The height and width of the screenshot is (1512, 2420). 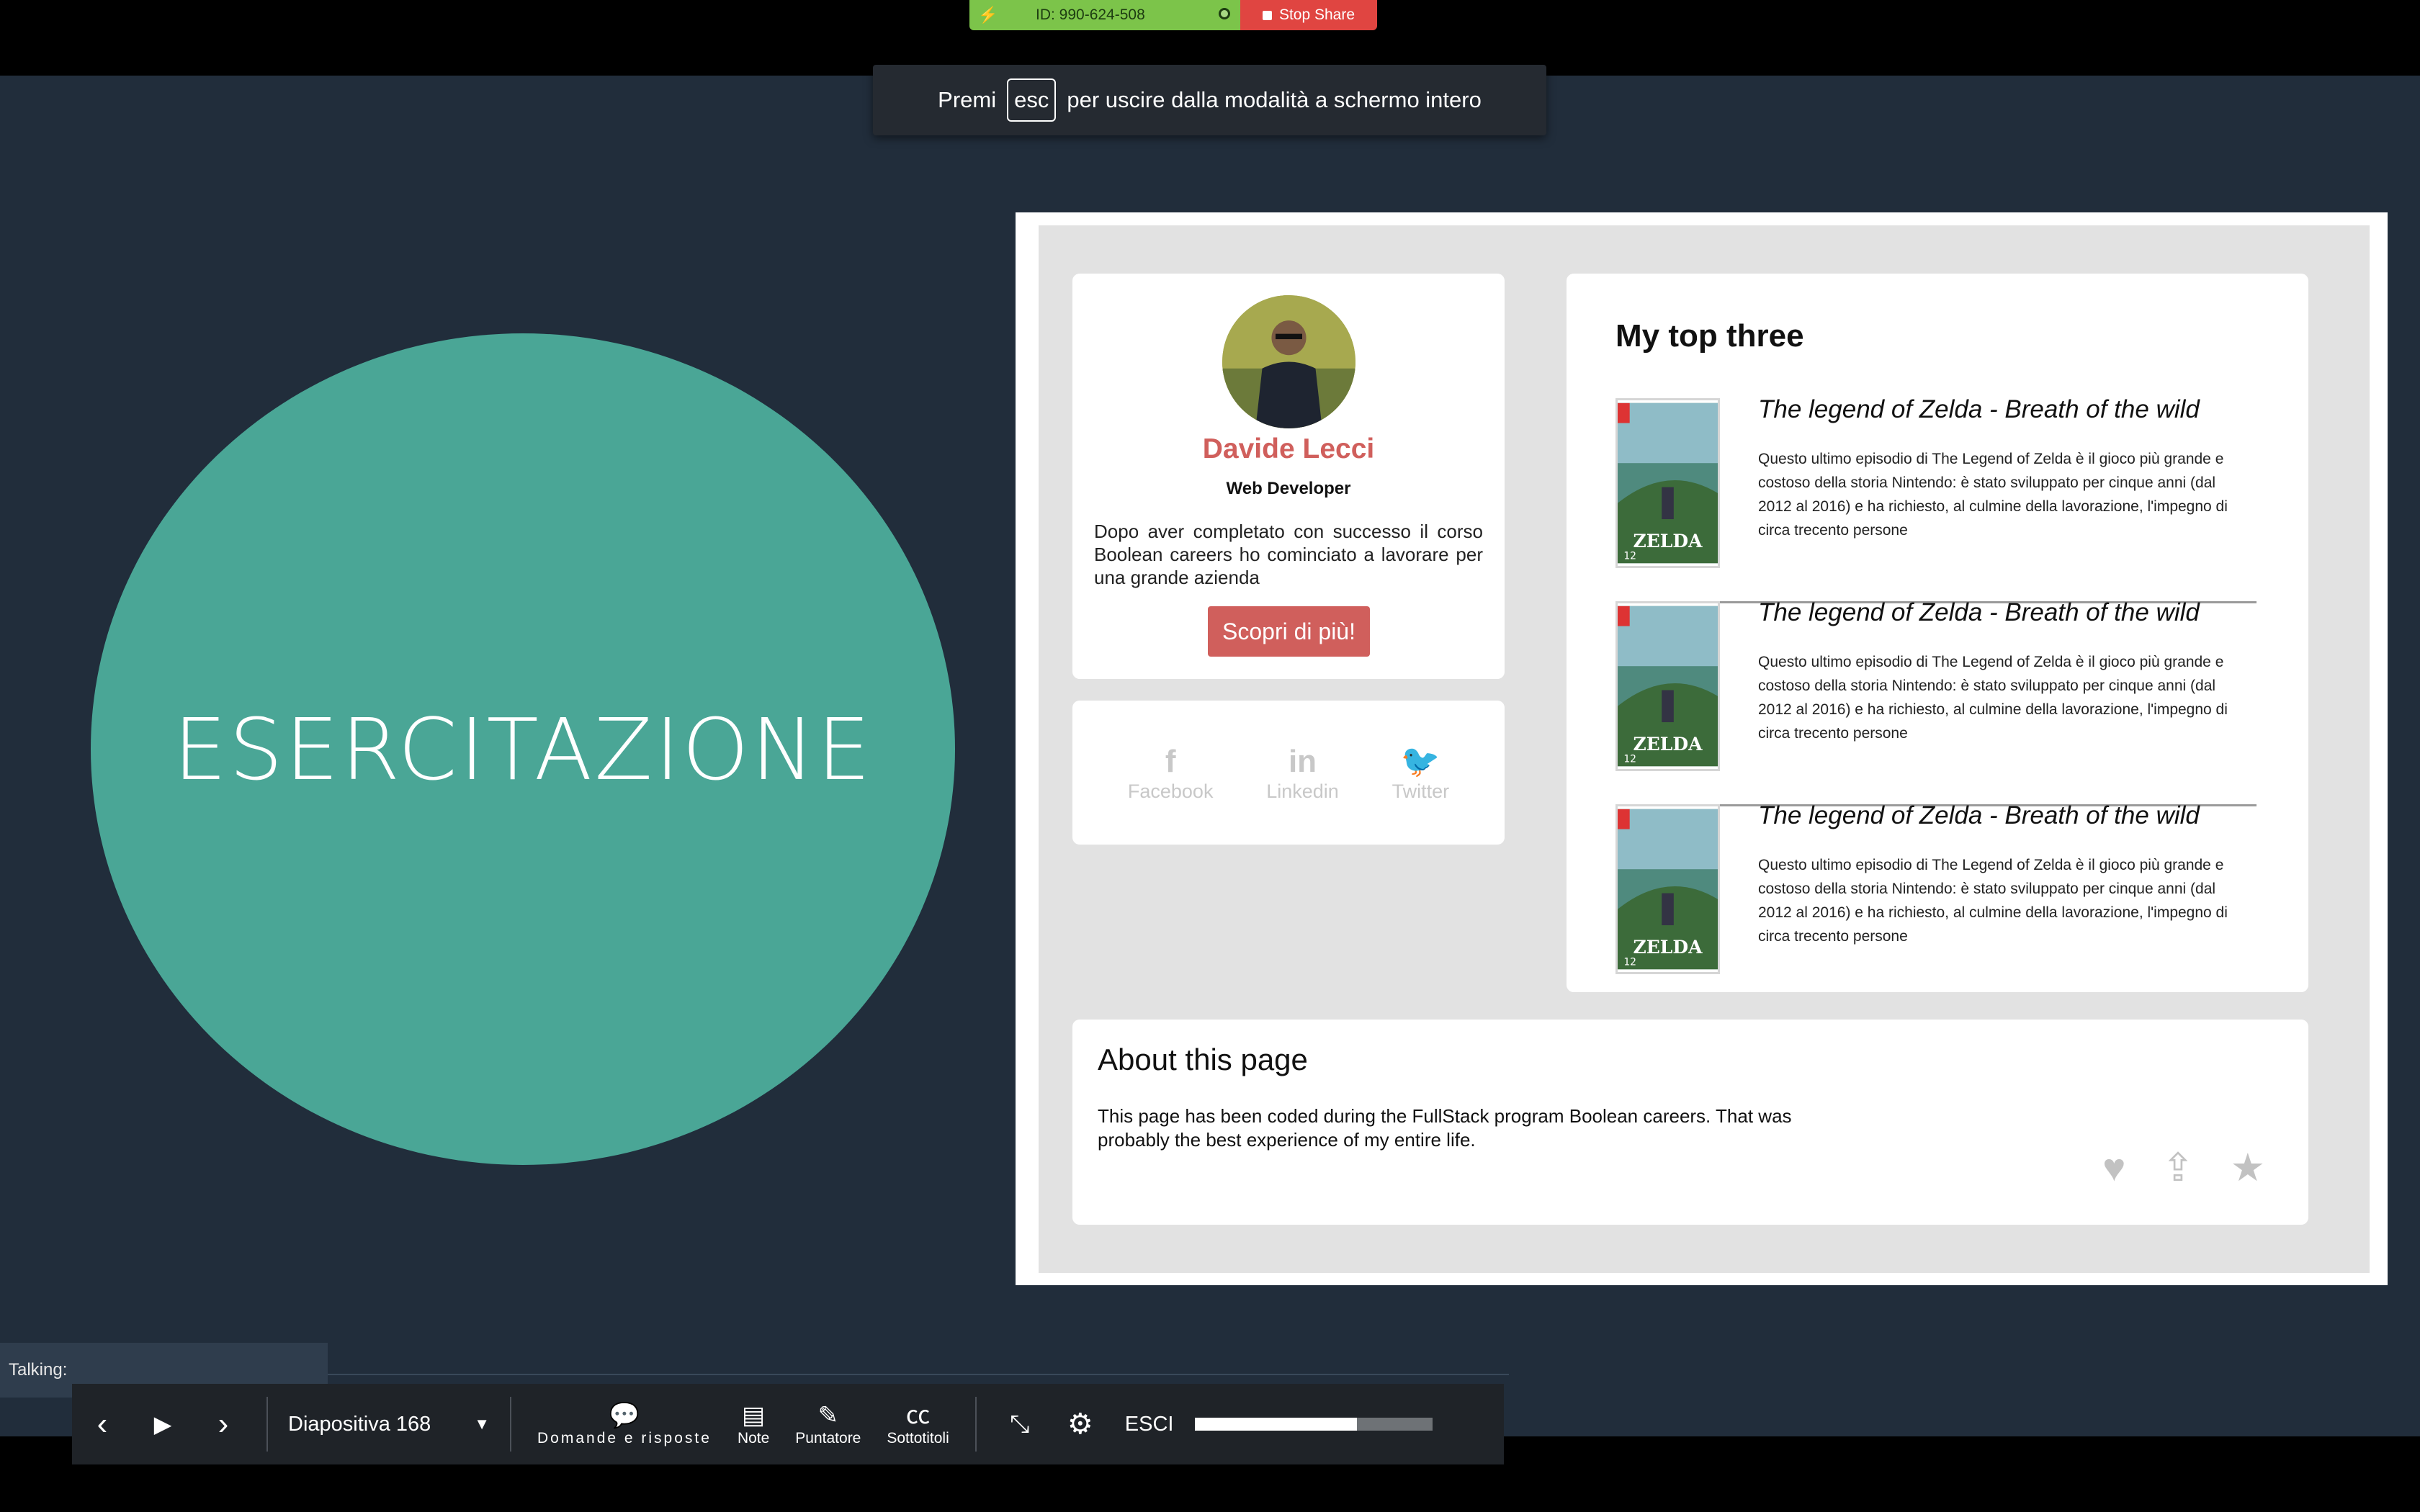 I want to click on linkedin-icon: in, so click(x=1302, y=761).